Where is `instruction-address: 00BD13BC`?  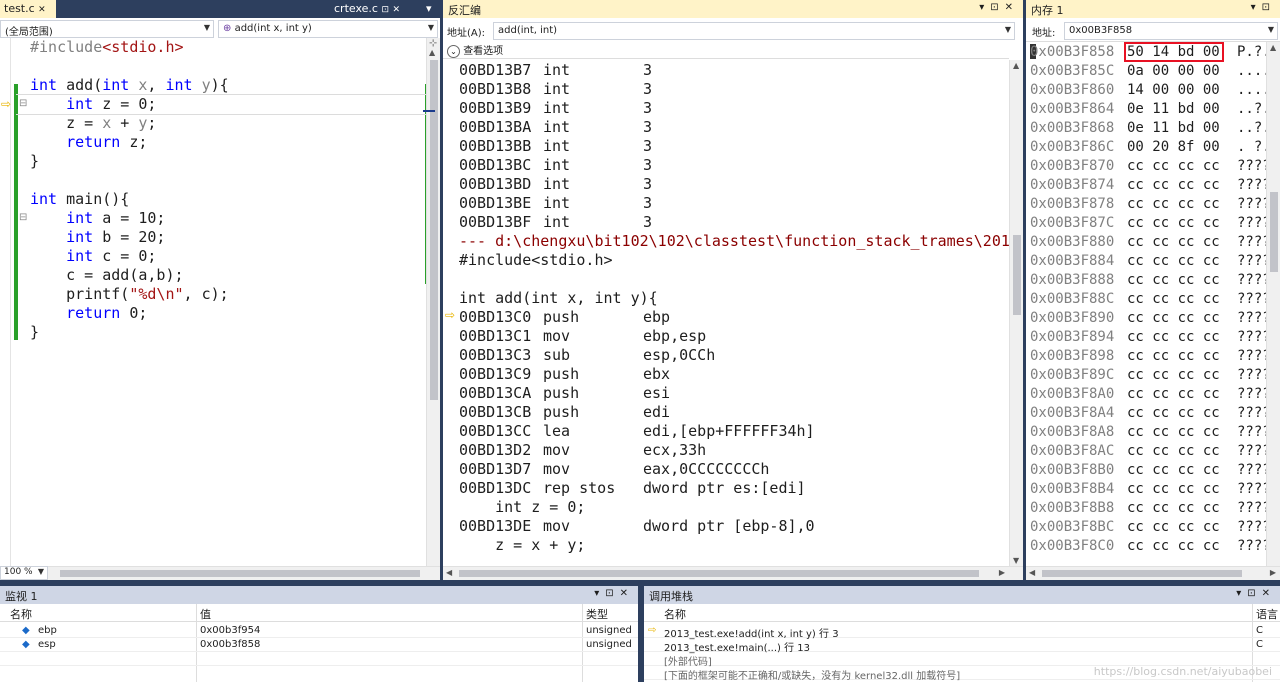 instruction-address: 00BD13BC is located at coordinates (495, 165).